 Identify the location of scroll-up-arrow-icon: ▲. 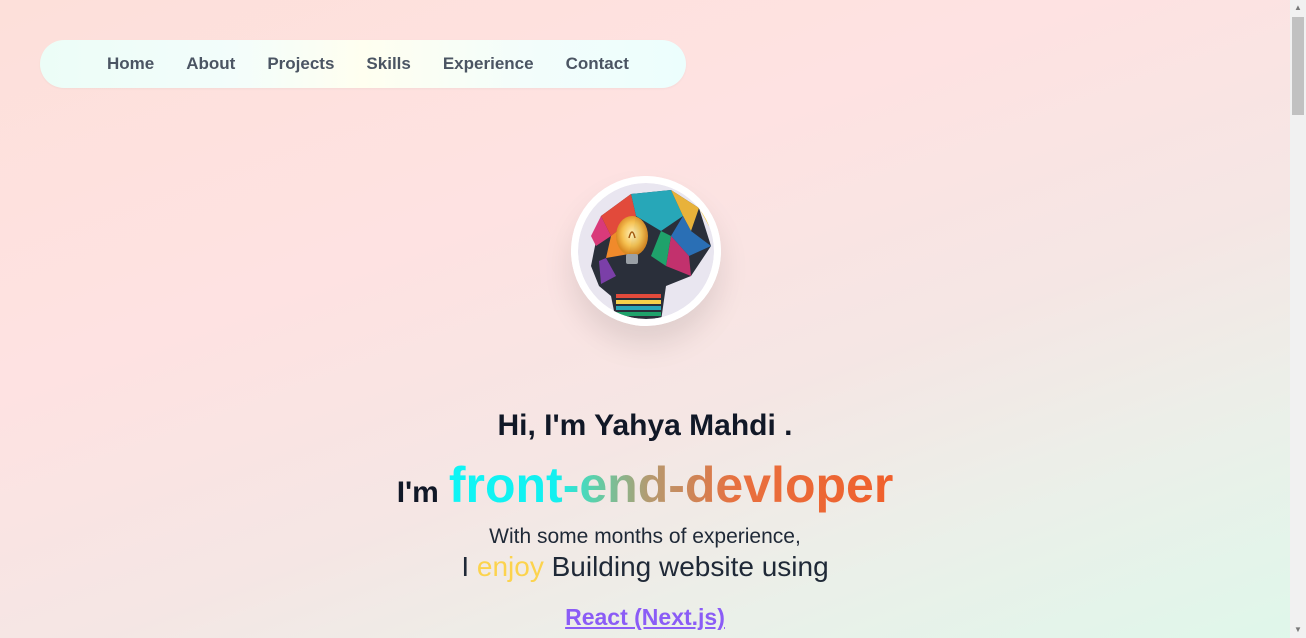
(1298, 8).